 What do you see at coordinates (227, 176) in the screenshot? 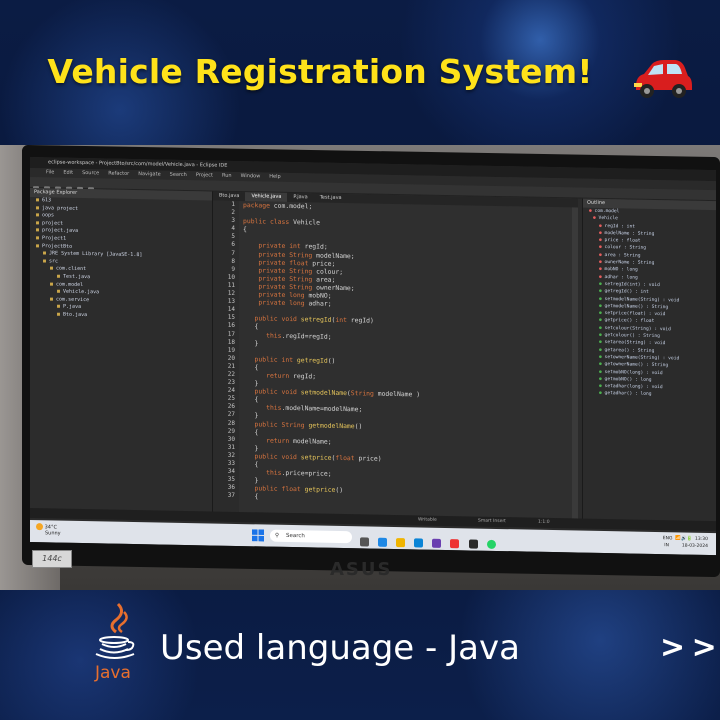
I see `menu-item: Run` at bounding box center [227, 176].